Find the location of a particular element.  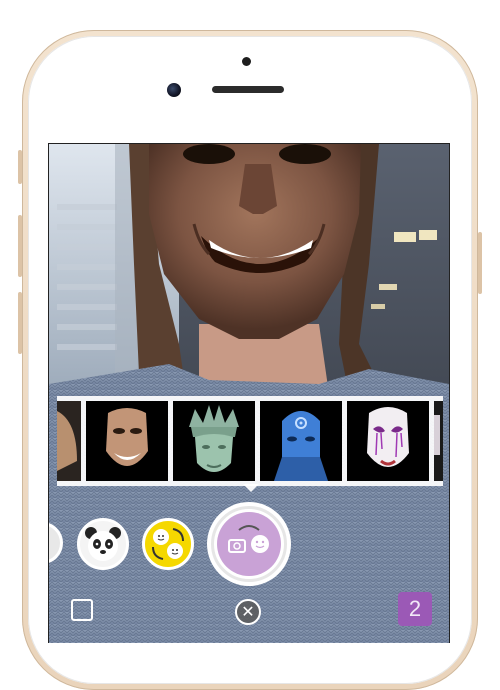

filter-item-blue-face is located at coordinates (301, 441).